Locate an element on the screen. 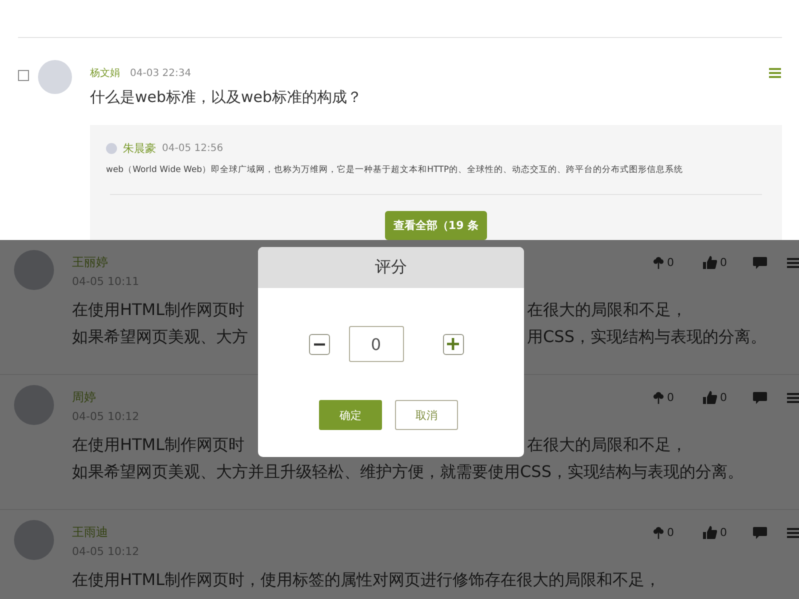  reply-text: web（World Wide Web）即全球广域网，也称为万维网，它是一种基于超文本和HTTP的、全球性的、动态交互的、跨平台的分布式图形信息系统 is located at coordinates (395, 170).